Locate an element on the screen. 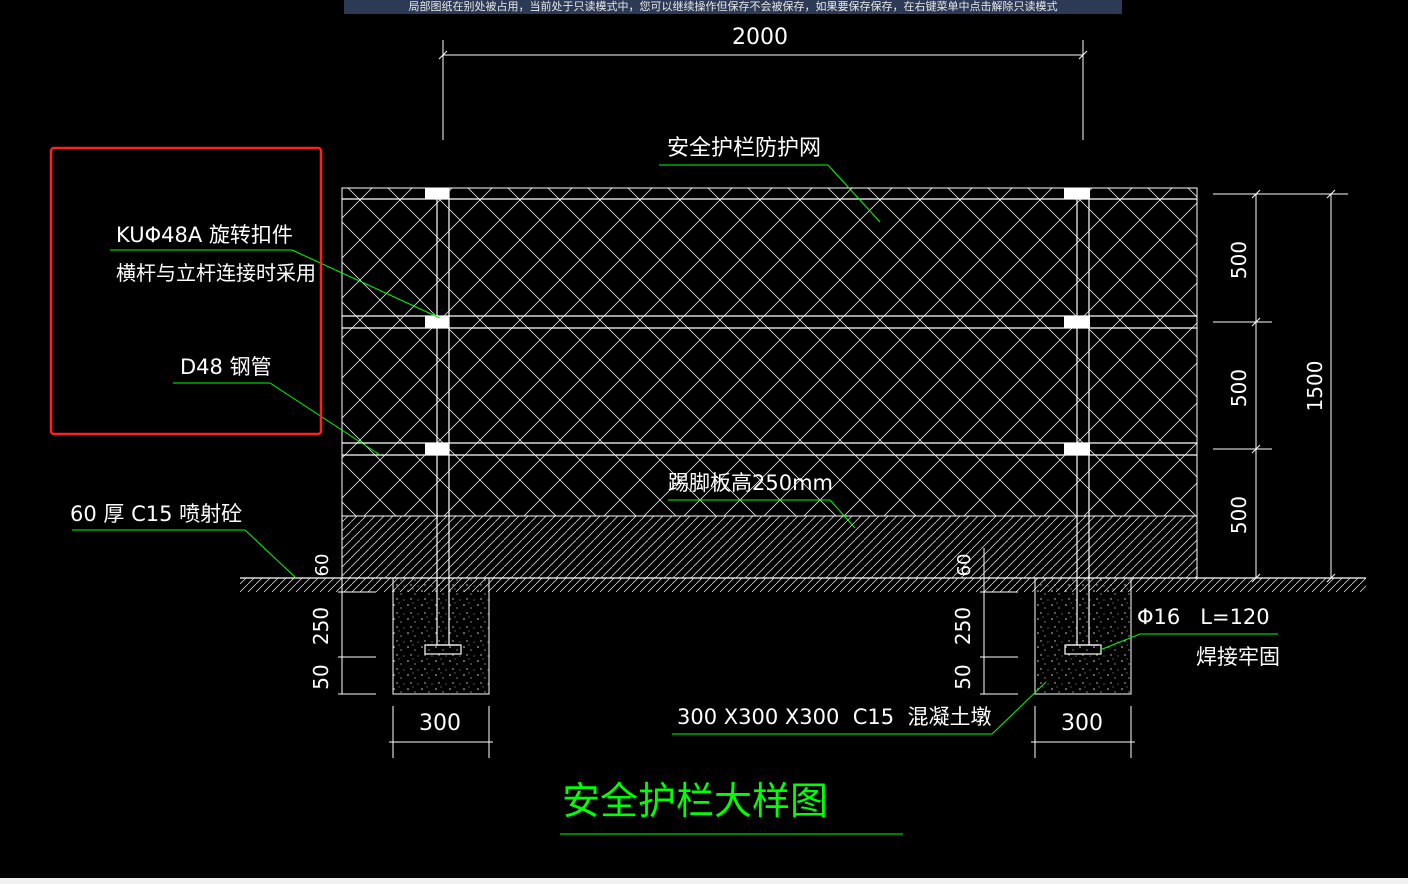 The width and height of the screenshot is (1408, 884). toe-board is located at coordinates (769, 547).